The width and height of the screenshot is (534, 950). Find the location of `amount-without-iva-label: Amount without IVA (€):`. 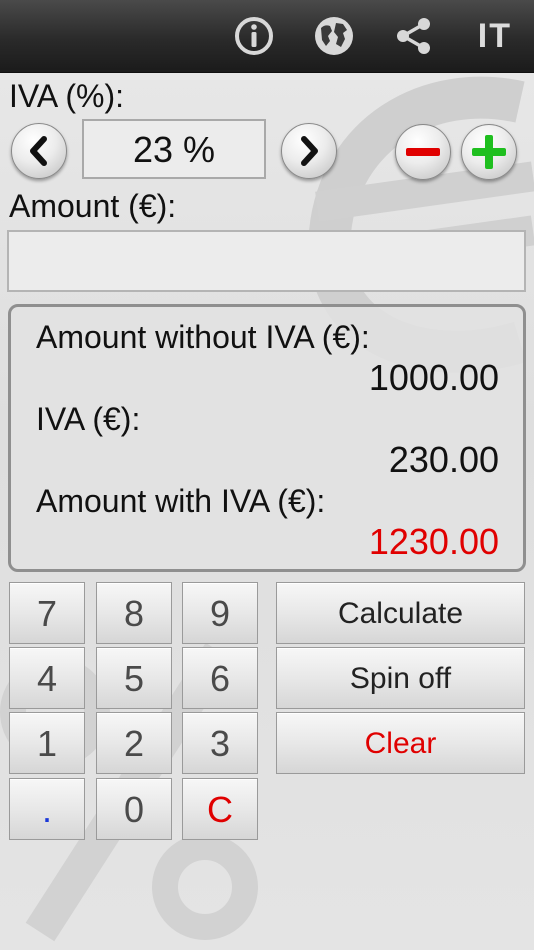

amount-without-iva-label: Amount without IVA (€): is located at coordinates (203, 337).